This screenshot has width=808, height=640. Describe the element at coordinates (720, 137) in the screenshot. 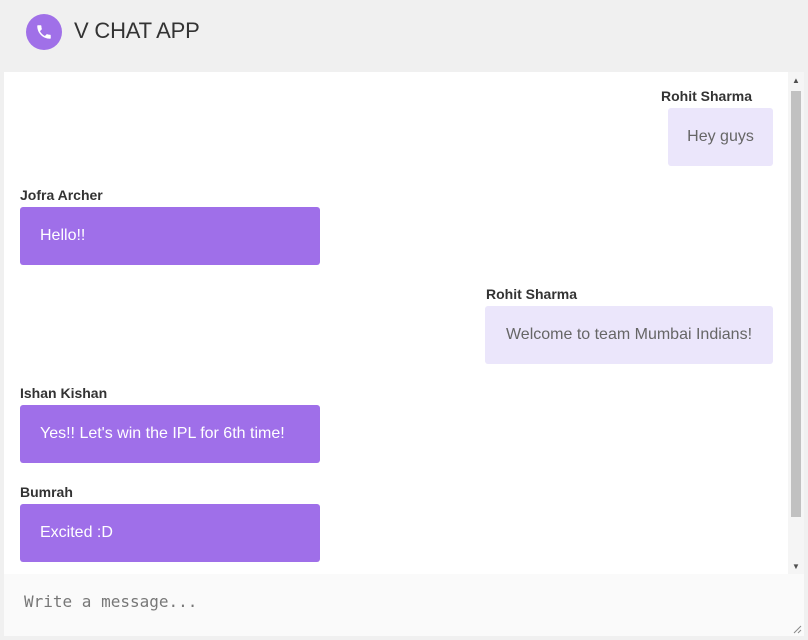

I see `message-bubble: Hey guys` at that location.